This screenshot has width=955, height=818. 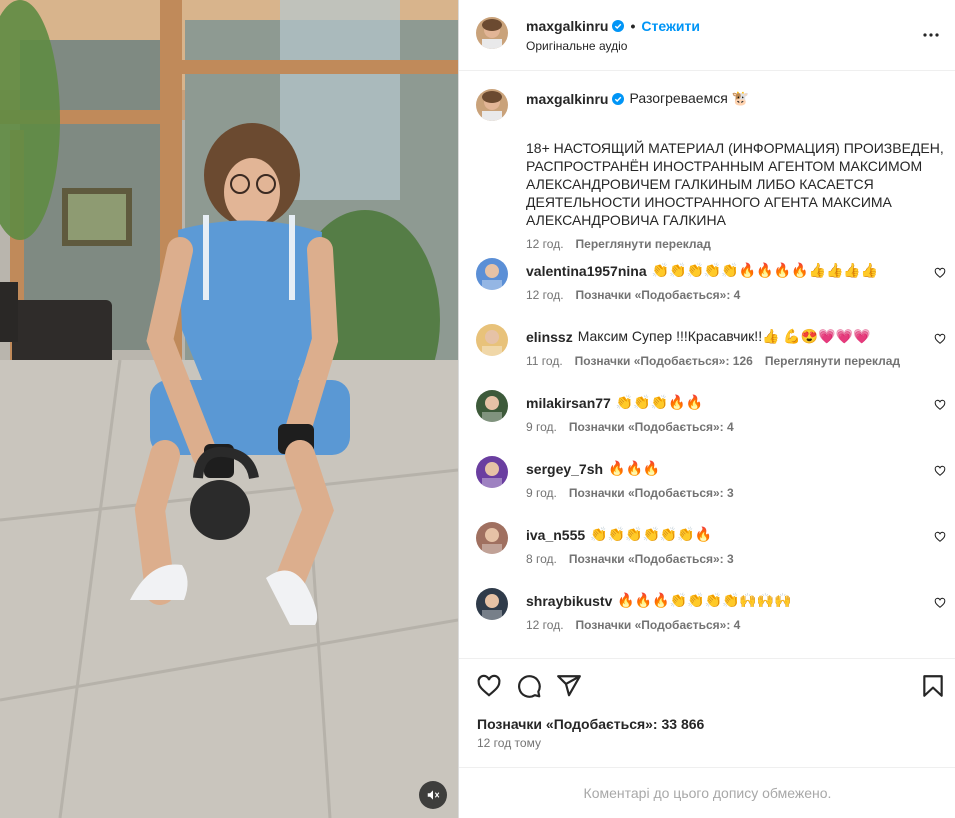 What do you see at coordinates (567, 26) in the screenshot?
I see `author-username: maxgalkinru` at bounding box center [567, 26].